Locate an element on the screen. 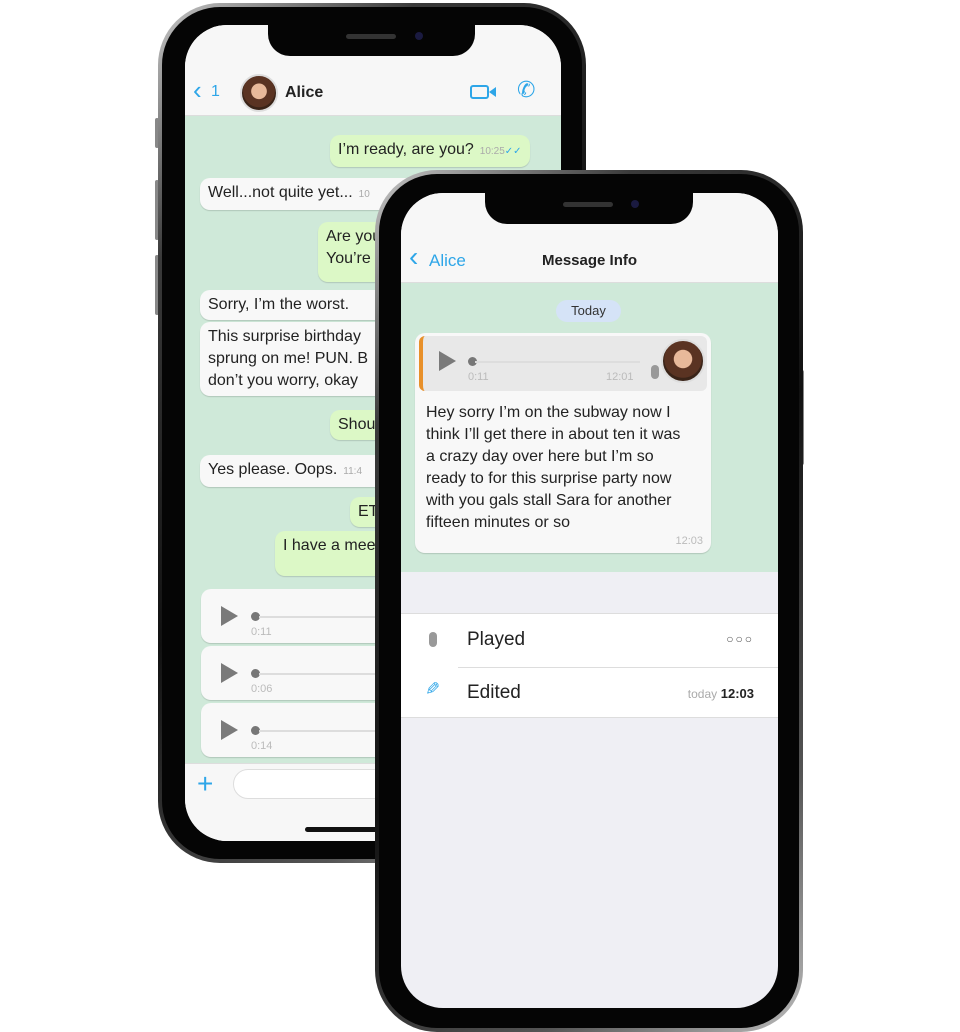 Image resolution: width=960 pixels, height=1032 pixels. info-row-played: Played ○○○ is located at coordinates (589, 640).